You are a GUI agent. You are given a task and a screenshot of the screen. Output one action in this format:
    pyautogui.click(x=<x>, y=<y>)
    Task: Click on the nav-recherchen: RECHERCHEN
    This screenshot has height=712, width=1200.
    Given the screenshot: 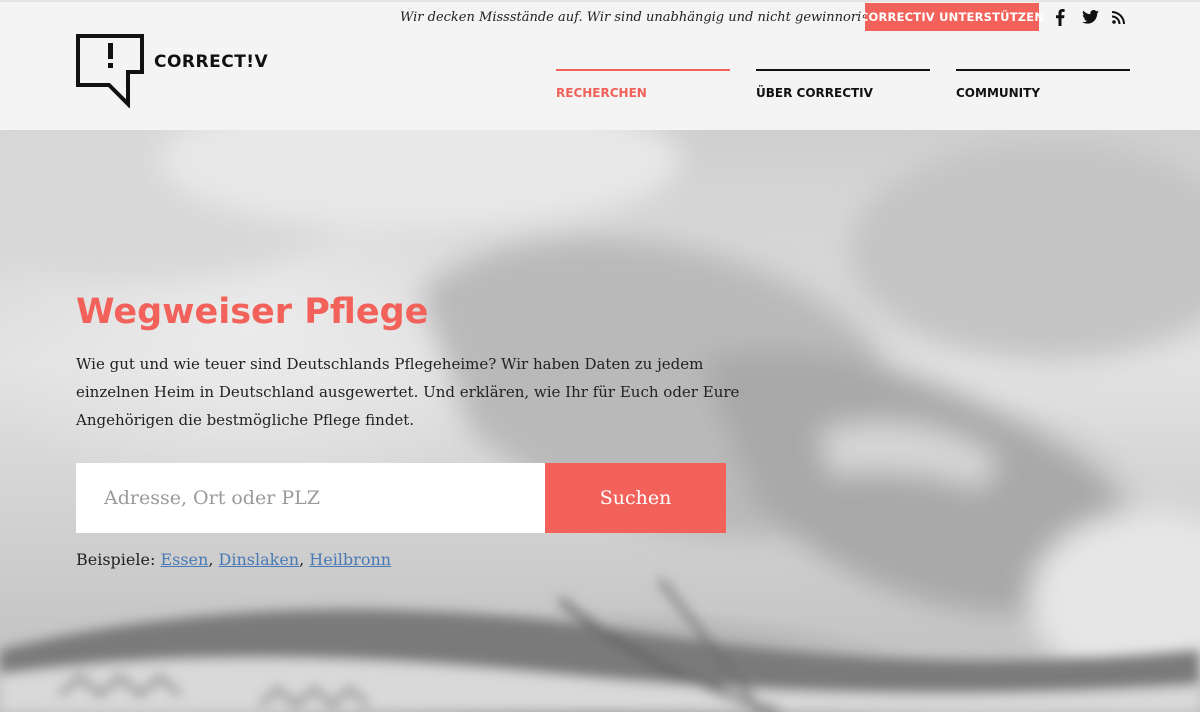 What is the action you would take?
    pyautogui.click(x=643, y=89)
    